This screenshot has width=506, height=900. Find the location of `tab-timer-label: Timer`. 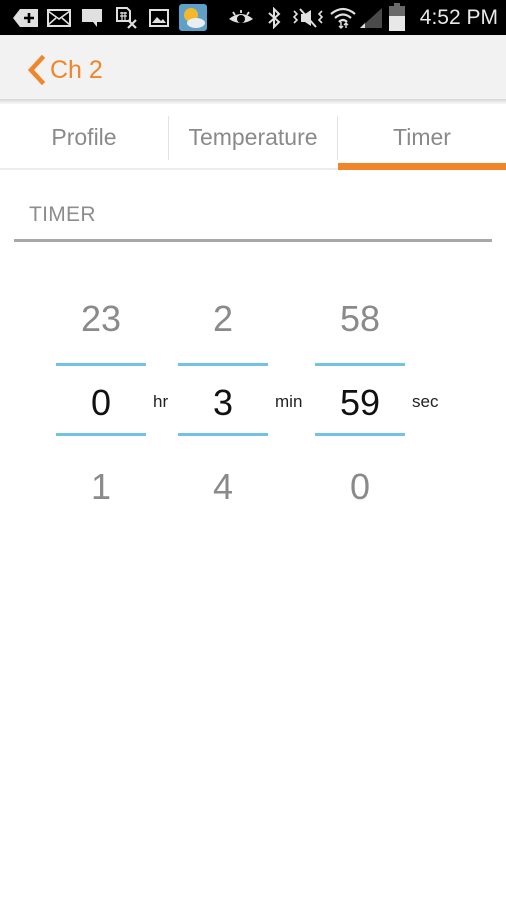

tab-timer-label: Timer is located at coordinates (422, 136).